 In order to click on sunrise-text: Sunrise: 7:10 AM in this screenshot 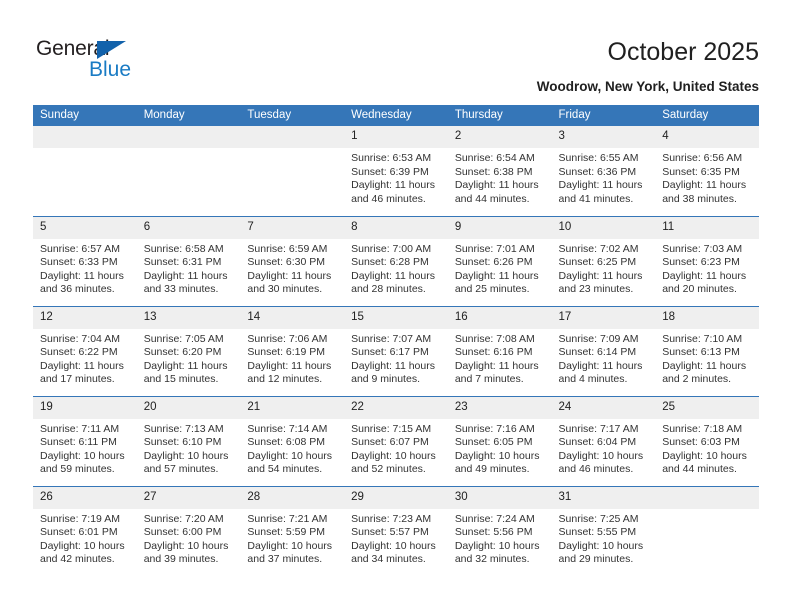, I will do `click(702, 338)`.